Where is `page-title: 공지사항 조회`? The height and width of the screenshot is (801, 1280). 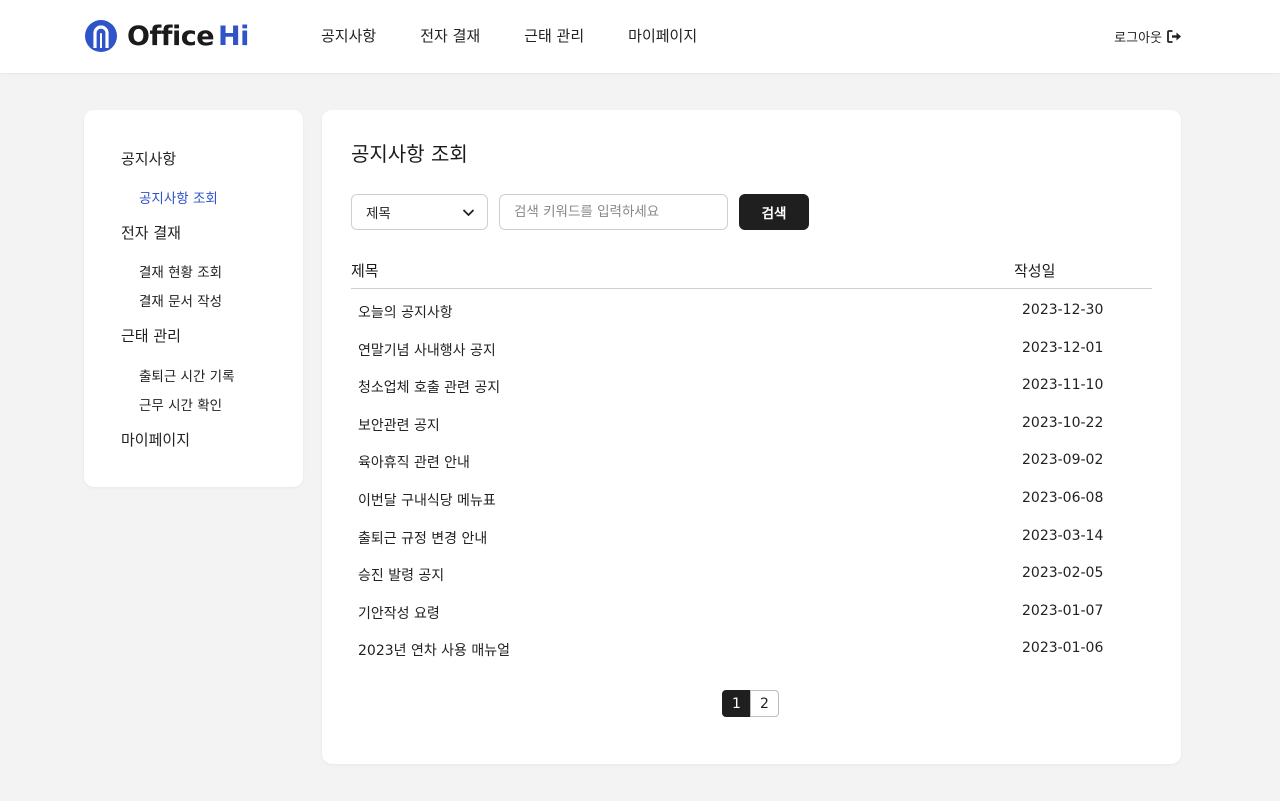 page-title: 공지사항 조회 is located at coordinates (409, 154).